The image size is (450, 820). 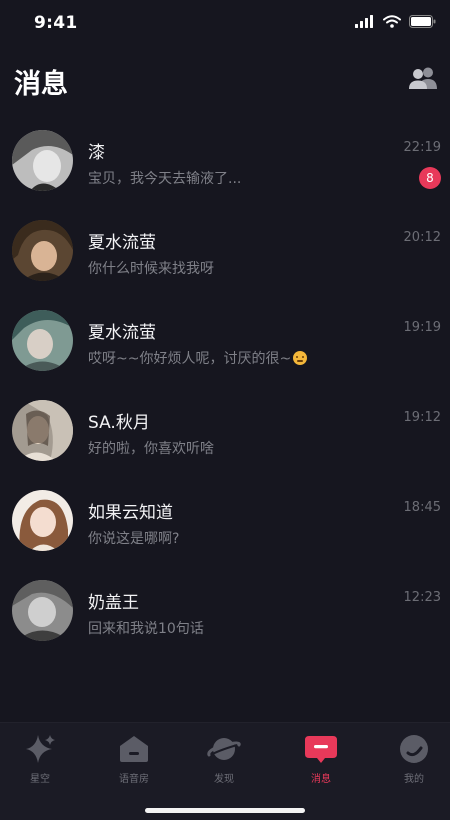 I want to click on battery-icon, so click(x=422, y=21).